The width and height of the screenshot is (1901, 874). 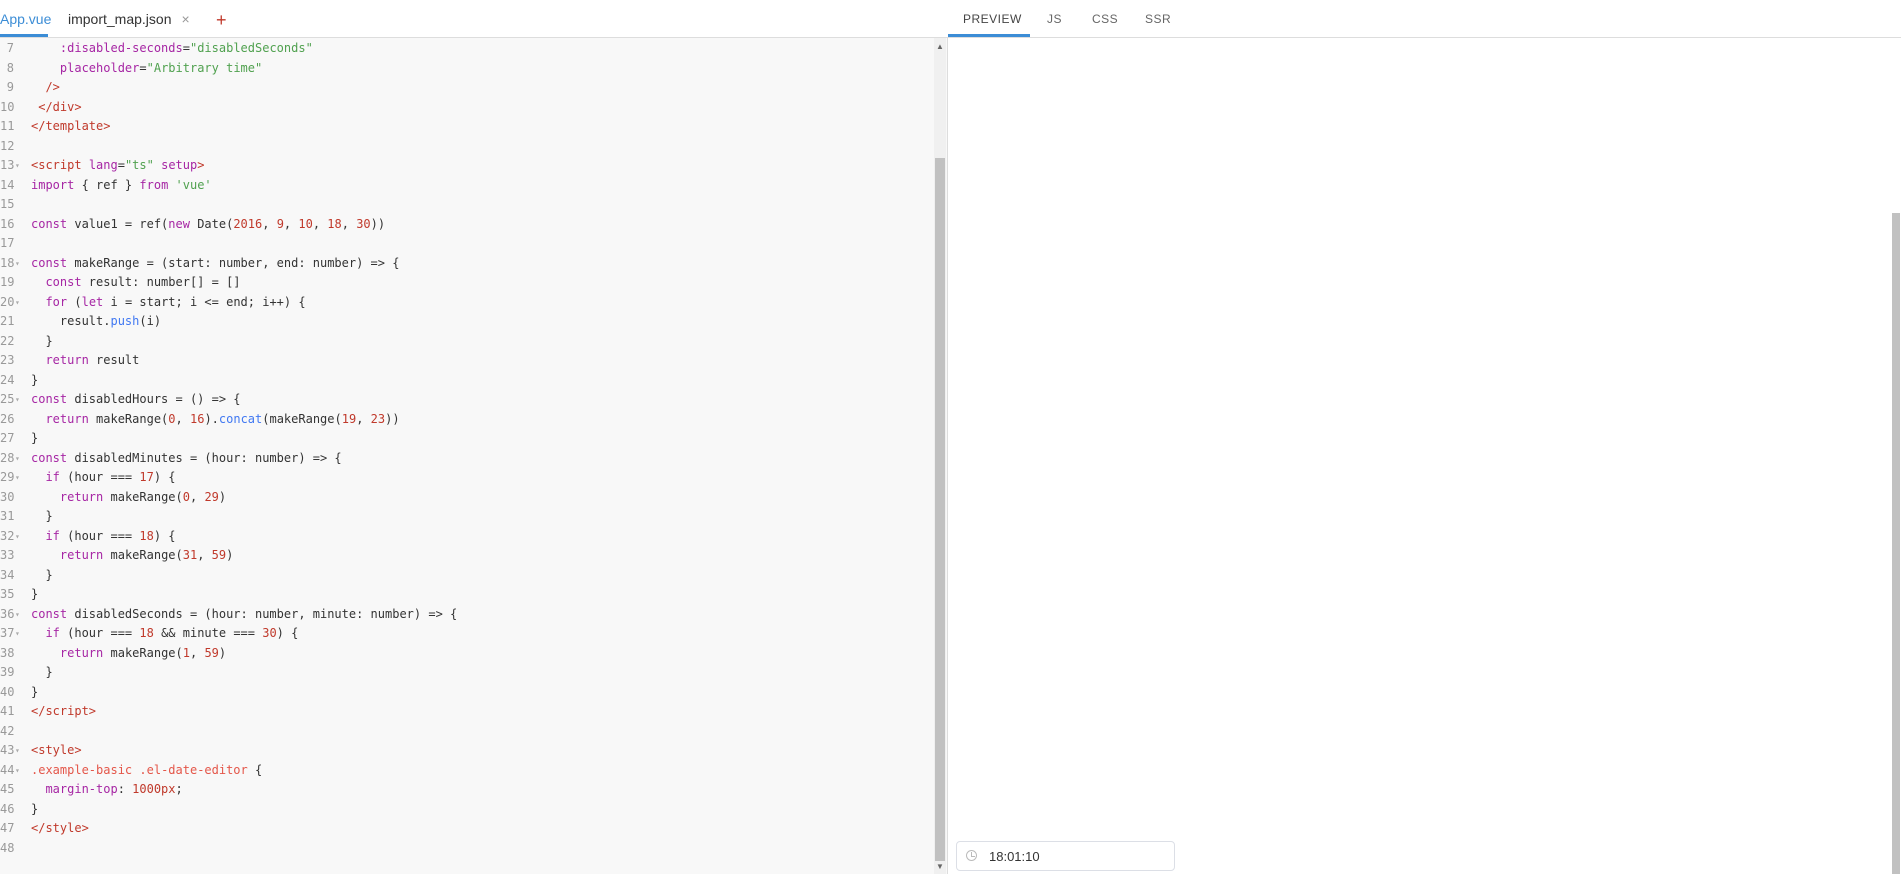 What do you see at coordinates (175, 301) in the screenshot?
I see `code-text: for (let i = start; i <= end; i++) {` at bounding box center [175, 301].